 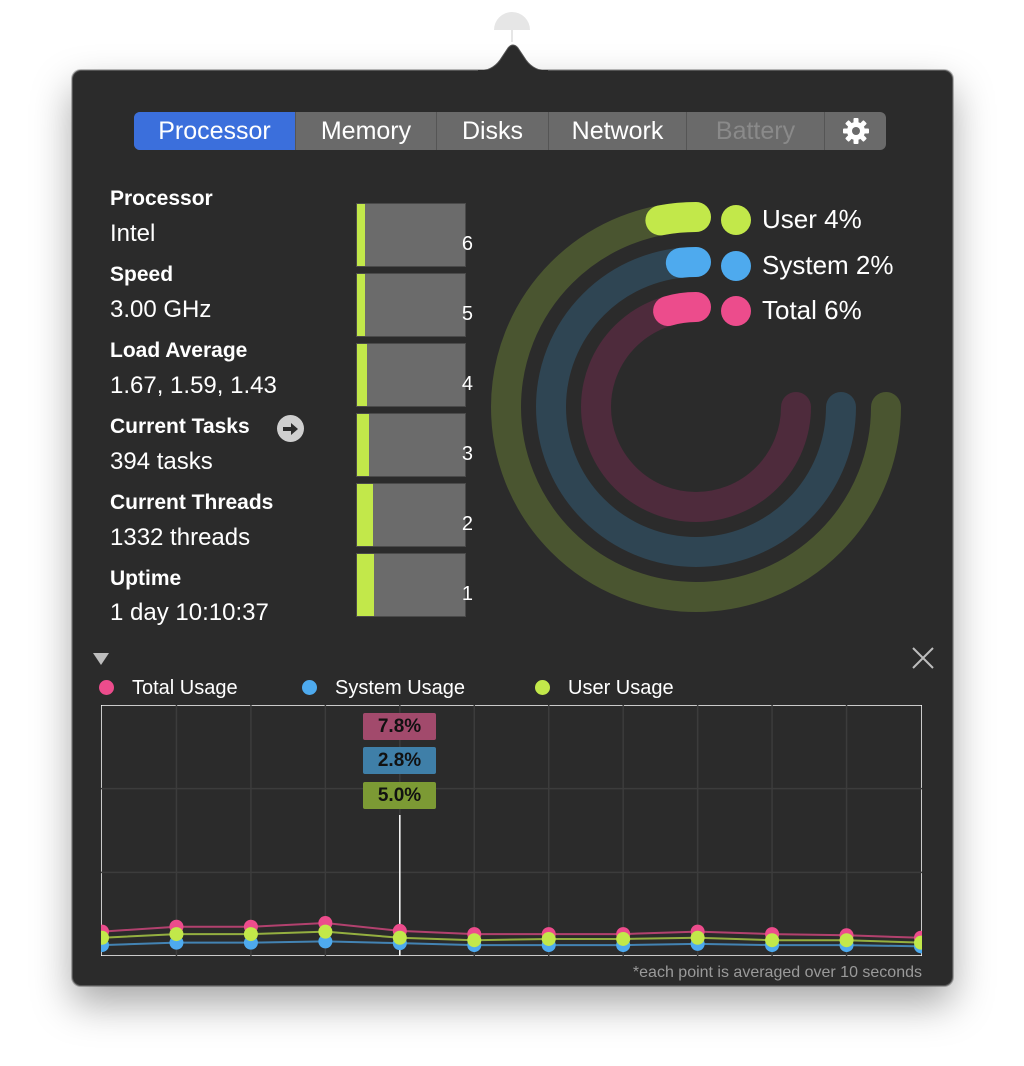 I want to click on tab-processor: Processor, so click(x=215, y=131).